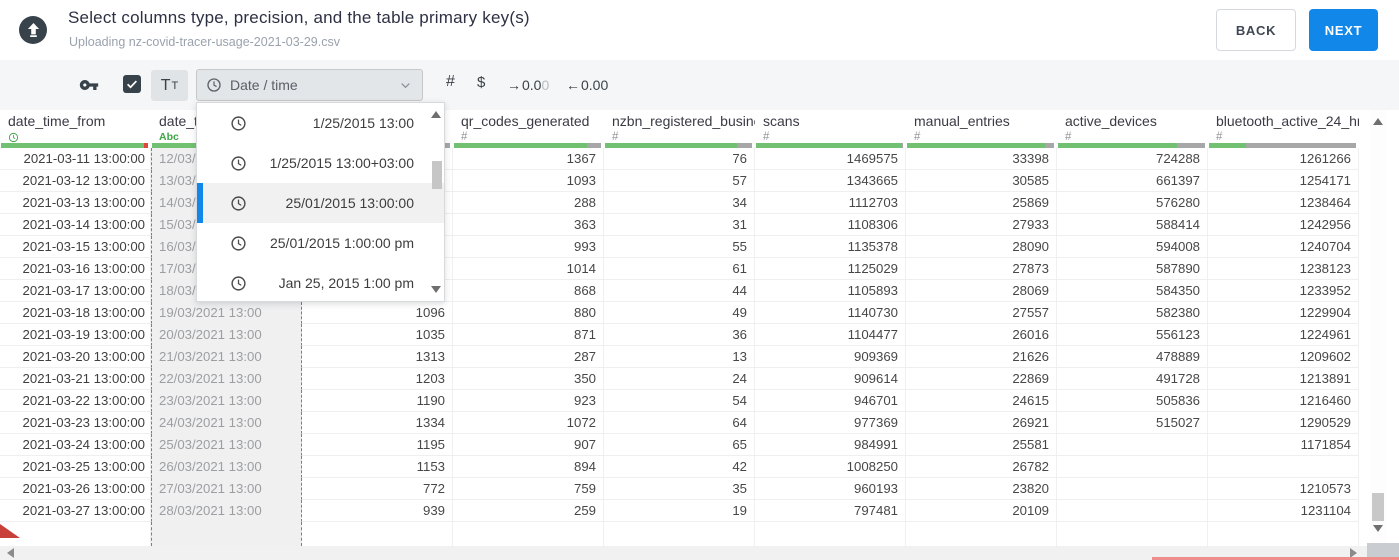 The height and width of the screenshot is (560, 1399). I want to click on table-cell: 288, so click(528, 203).